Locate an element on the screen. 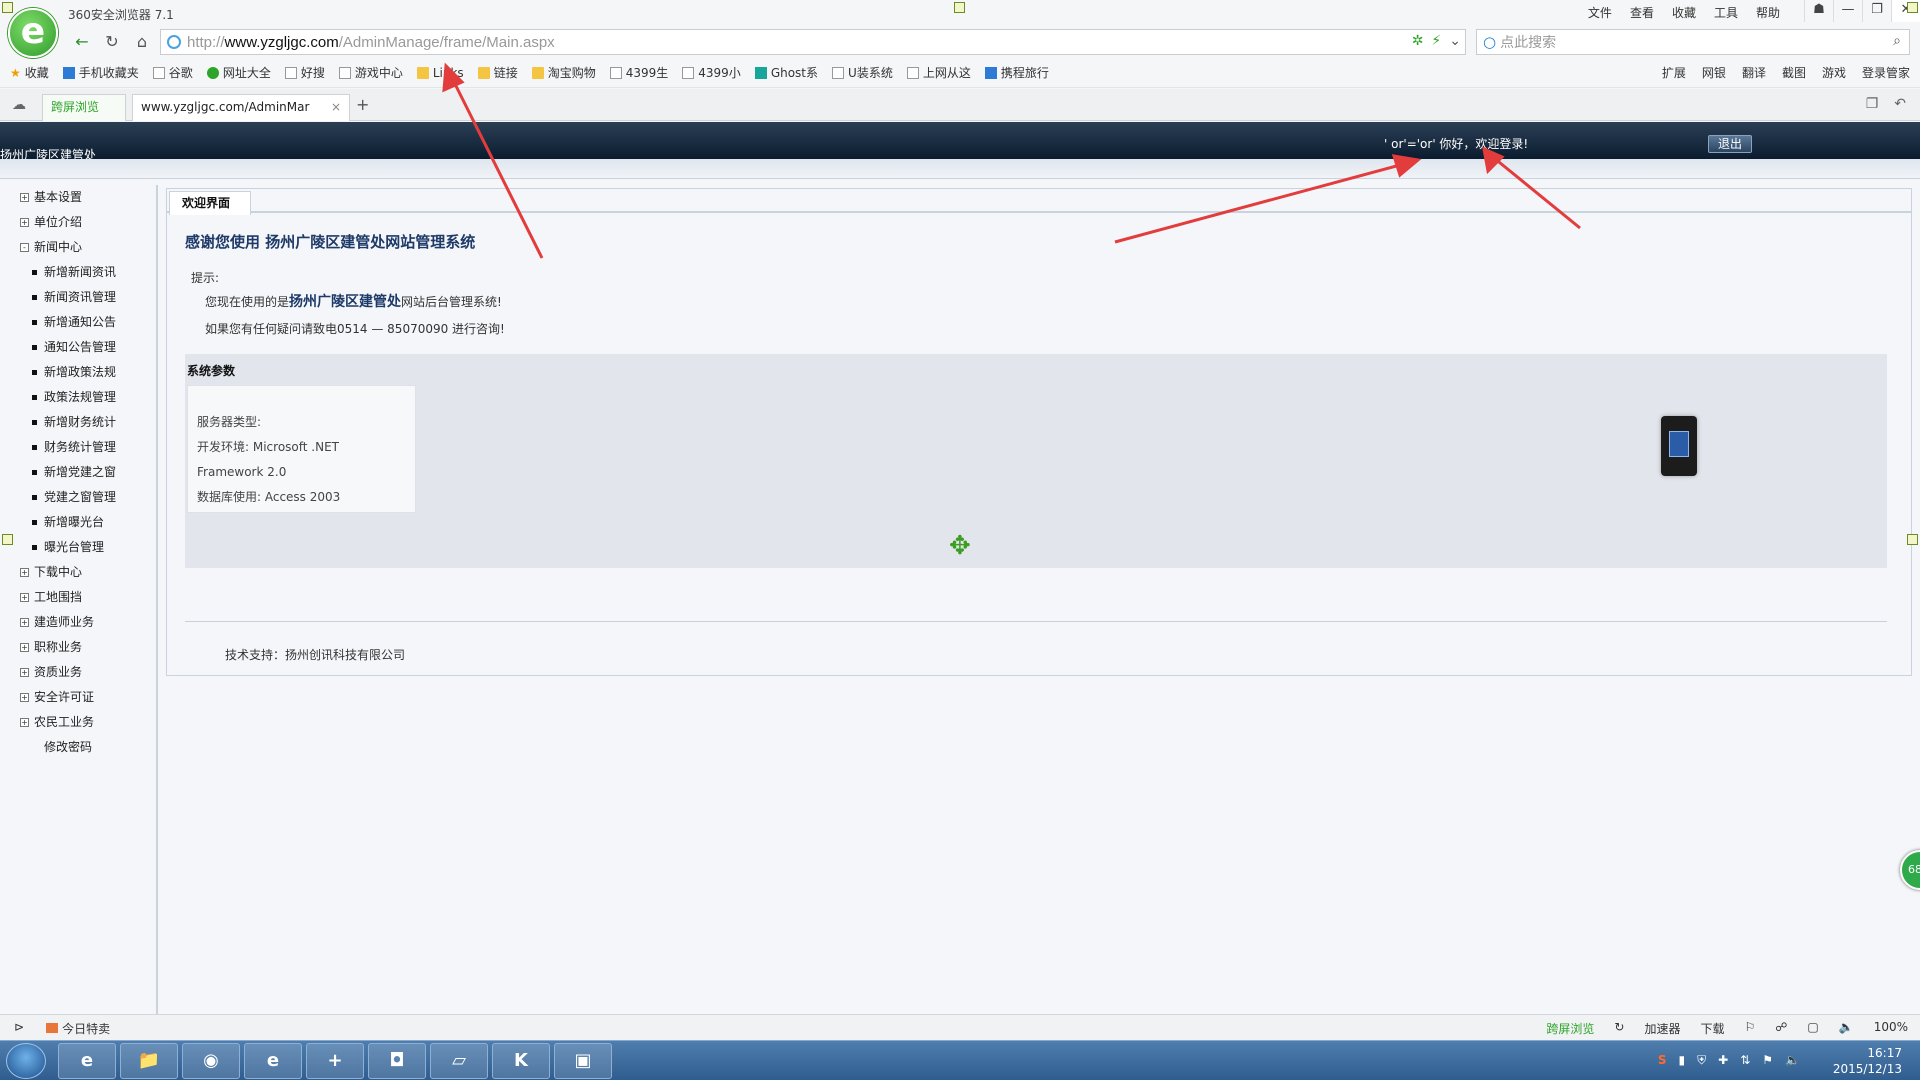  phone-icon is located at coordinates (1679, 446).